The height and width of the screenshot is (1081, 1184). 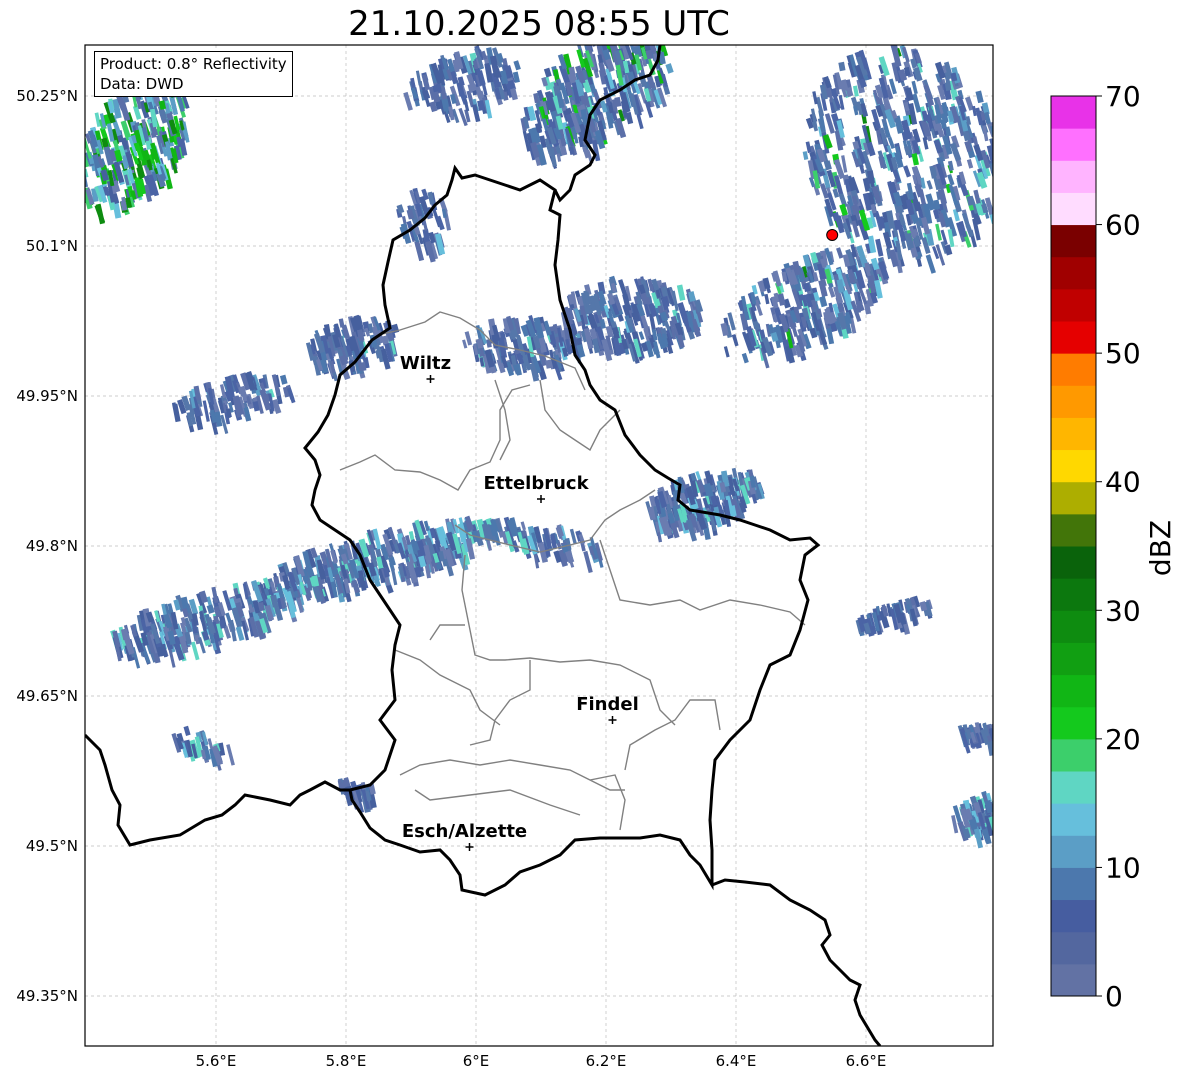 I want to click on lon-tick-label: 6.6°E, so click(x=866, y=1061).